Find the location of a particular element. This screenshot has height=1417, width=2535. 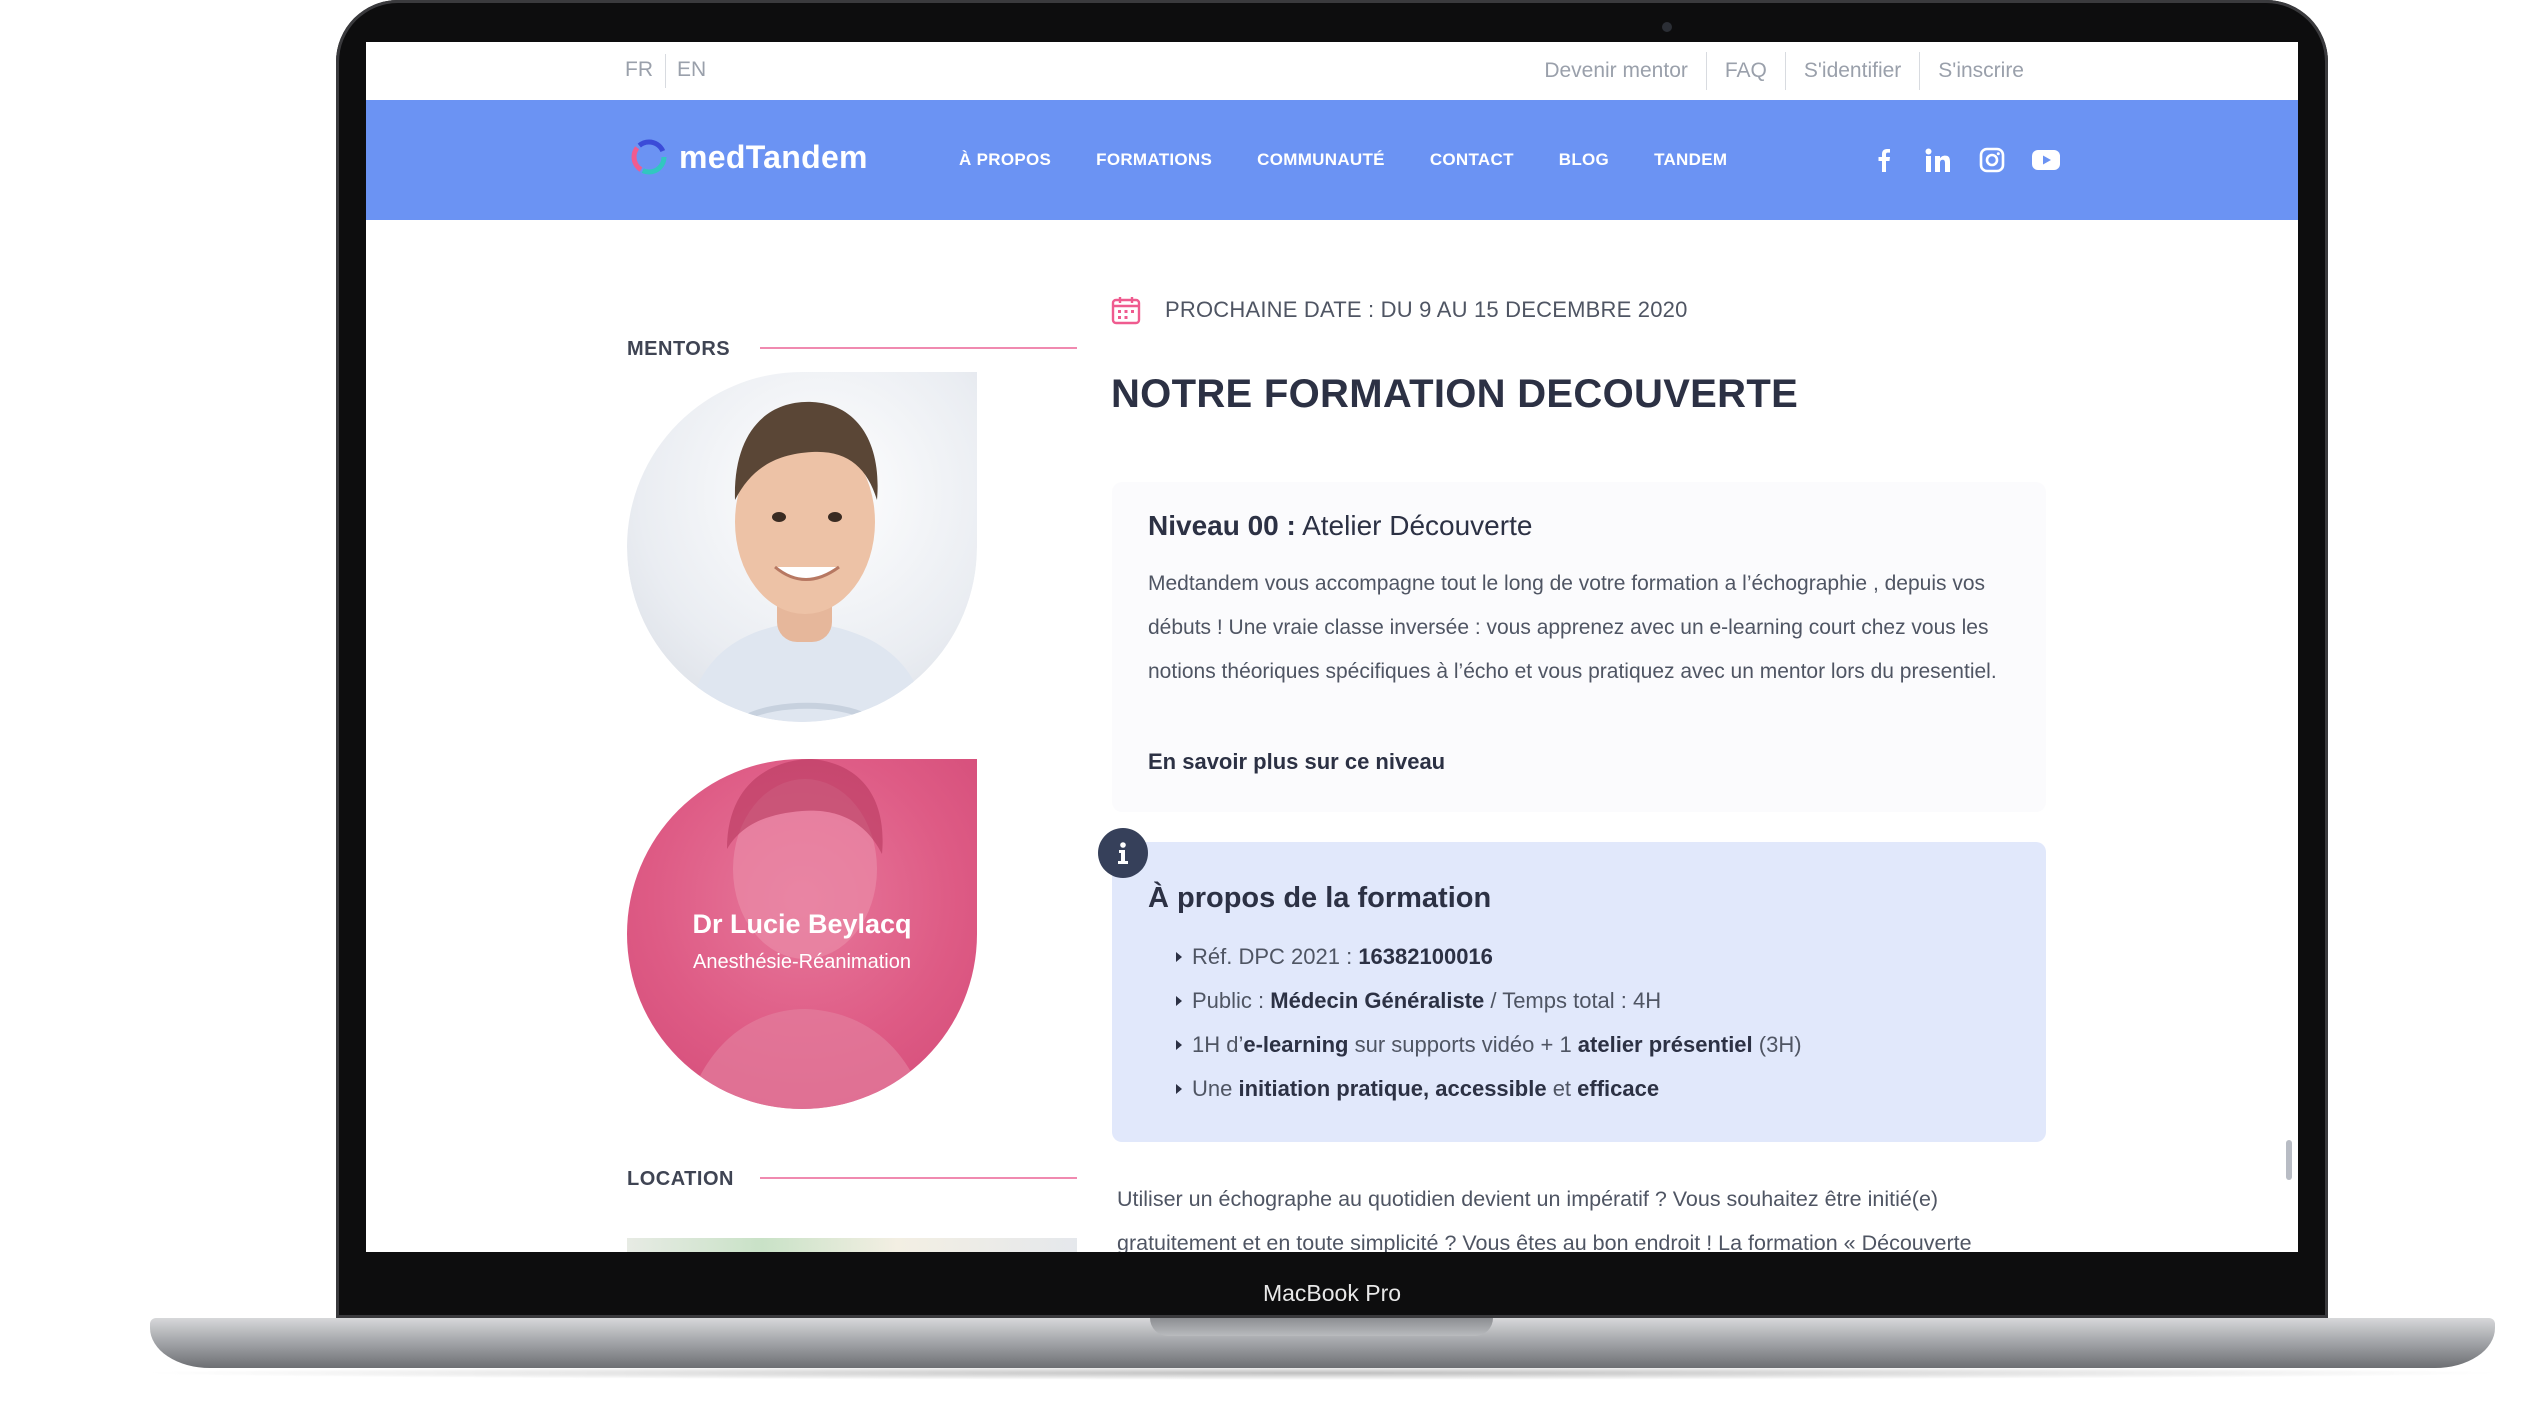

scrollbar-thumb is located at coordinates (2289, 1160).